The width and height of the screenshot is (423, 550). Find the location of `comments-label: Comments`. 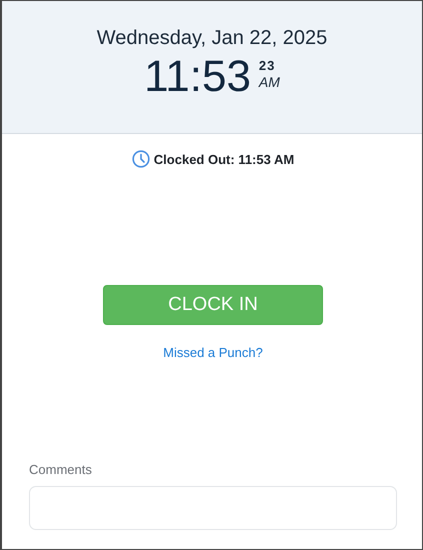

comments-label: Comments is located at coordinates (61, 469).